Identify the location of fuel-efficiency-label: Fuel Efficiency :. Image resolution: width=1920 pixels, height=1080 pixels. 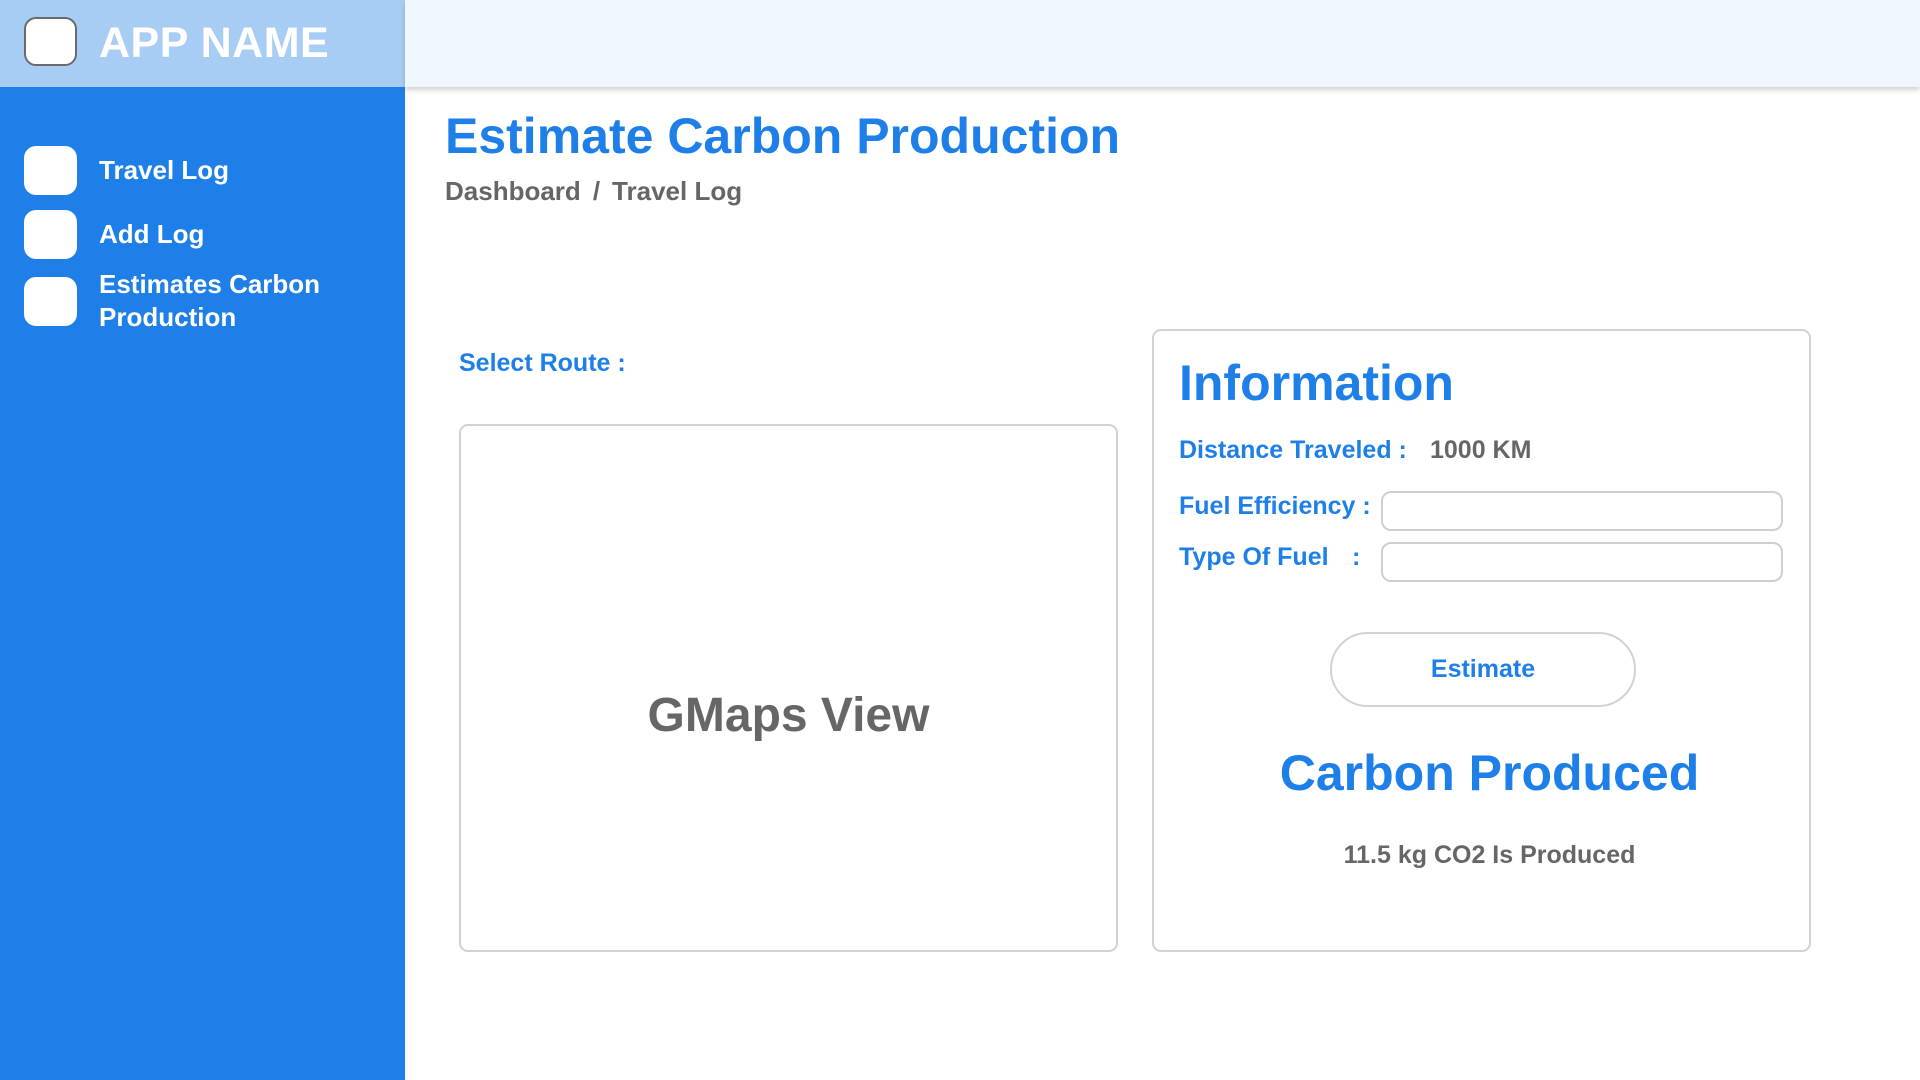
(1275, 506).